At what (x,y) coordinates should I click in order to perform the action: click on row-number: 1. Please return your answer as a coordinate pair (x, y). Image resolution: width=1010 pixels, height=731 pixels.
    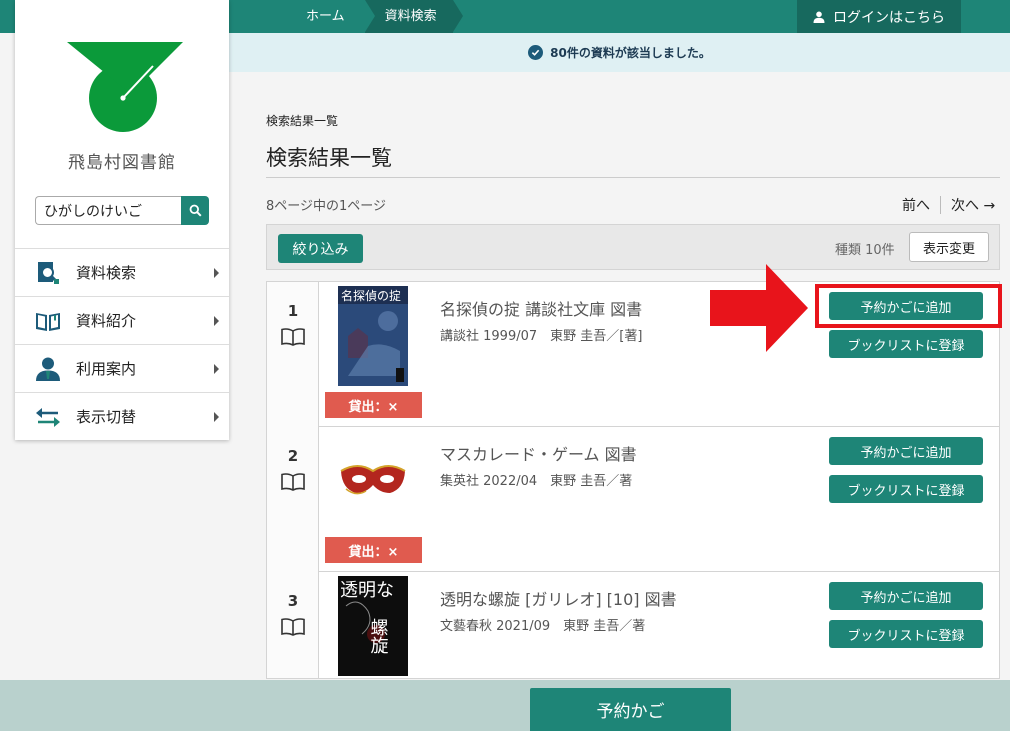
    Looking at the image, I should click on (293, 311).